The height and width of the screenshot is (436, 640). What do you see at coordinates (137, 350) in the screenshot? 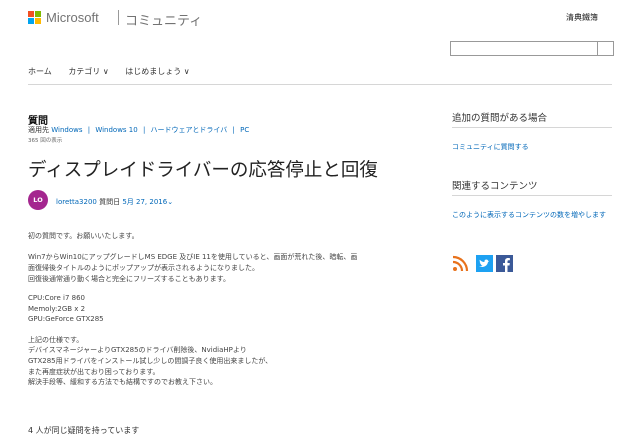
I see `body-line: デバイスマネージャーよりGTX285のドライバ削除後、NvidiaHPより` at bounding box center [137, 350].